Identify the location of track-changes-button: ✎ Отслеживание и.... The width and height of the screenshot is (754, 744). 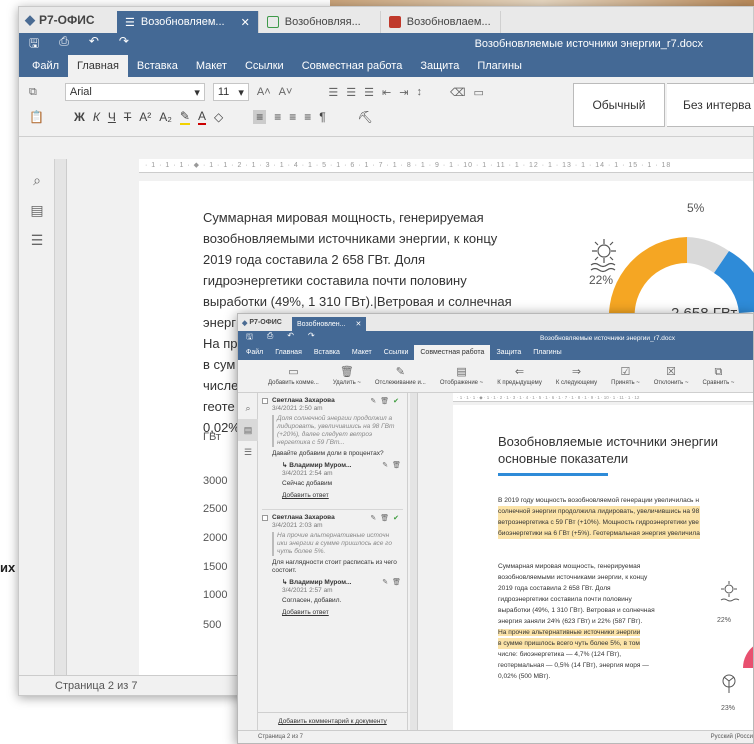
(400, 376).